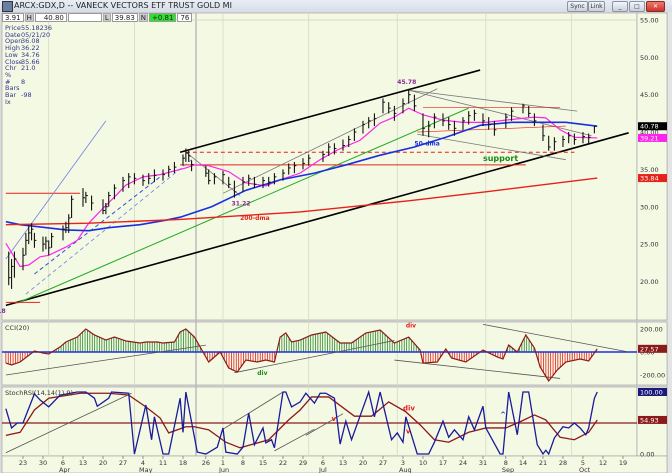 Image resolution: width=672 pixels, height=473 pixels. I want to click on toolbar-value-6: 76, so click(185, 17).